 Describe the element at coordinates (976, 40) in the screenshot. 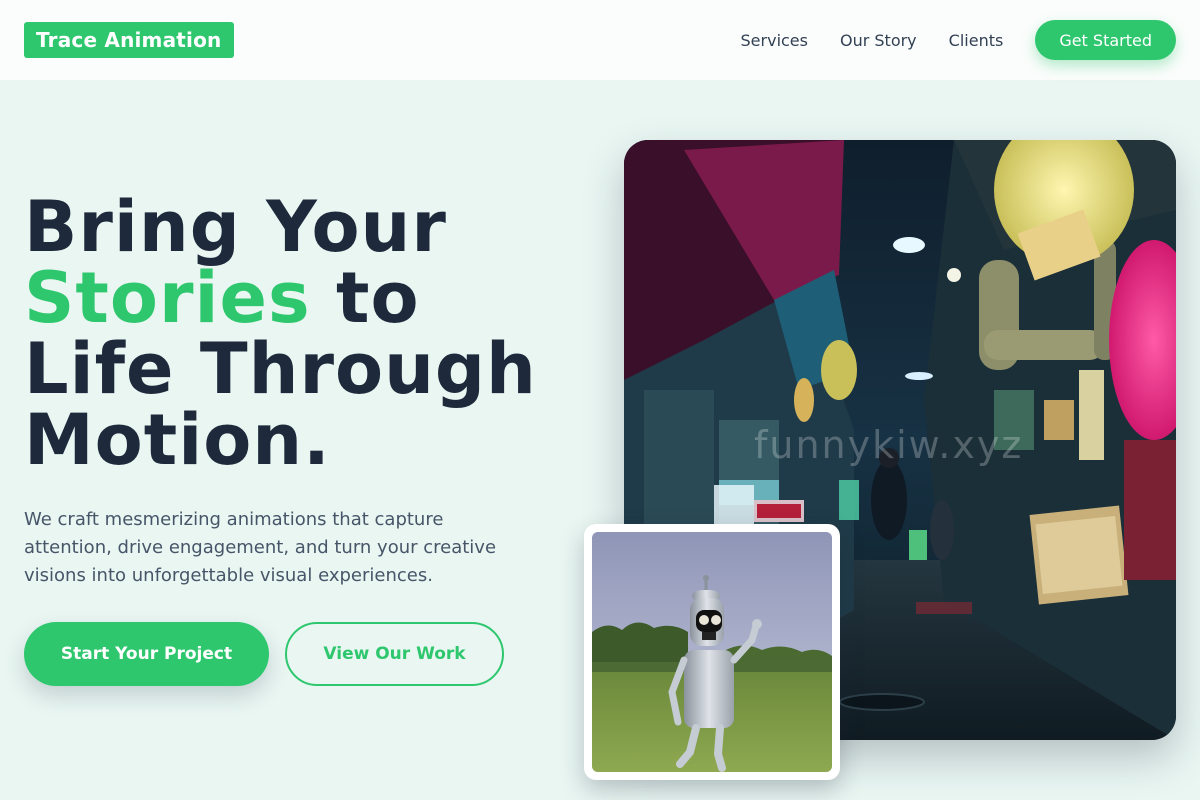

I see `nav-link-clients: Clients` at that location.